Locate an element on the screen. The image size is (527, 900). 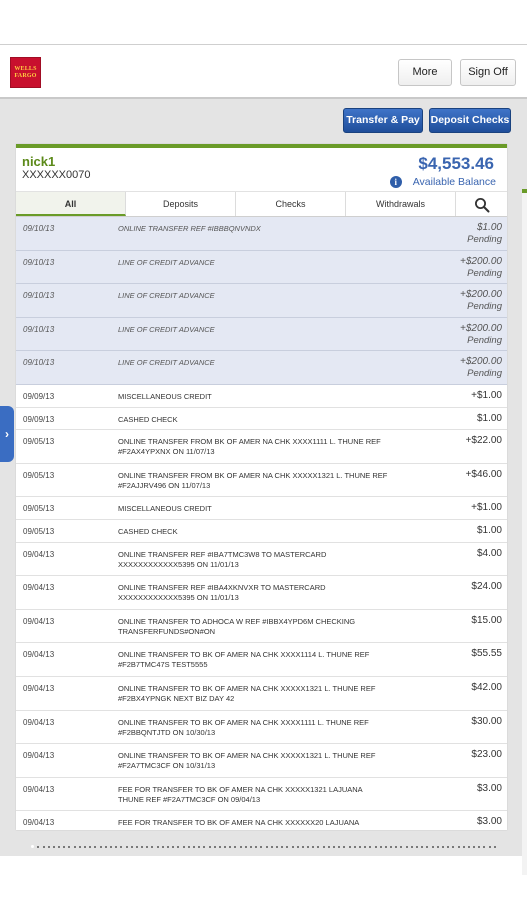
tab-deposits: Deposits is located at coordinates (181, 204).